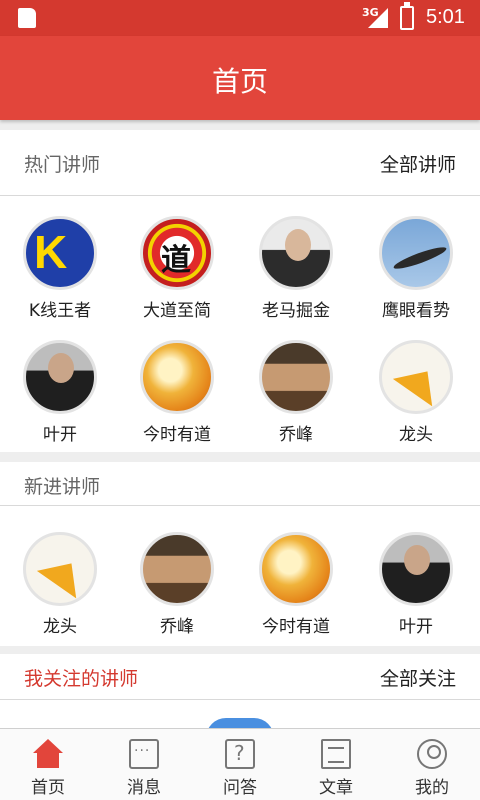  What do you see at coordinates (48, 788) in the screenshot?
I see `tab-label: 首页` at bounding box center [48, 788].